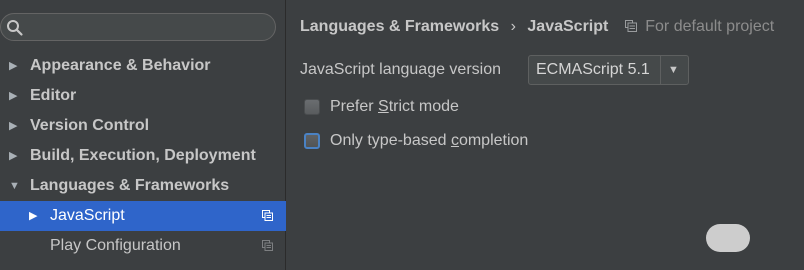 The height and width of the screenshot is (270, 804). I want to click on scope-note: For default project, so click(710, 26).